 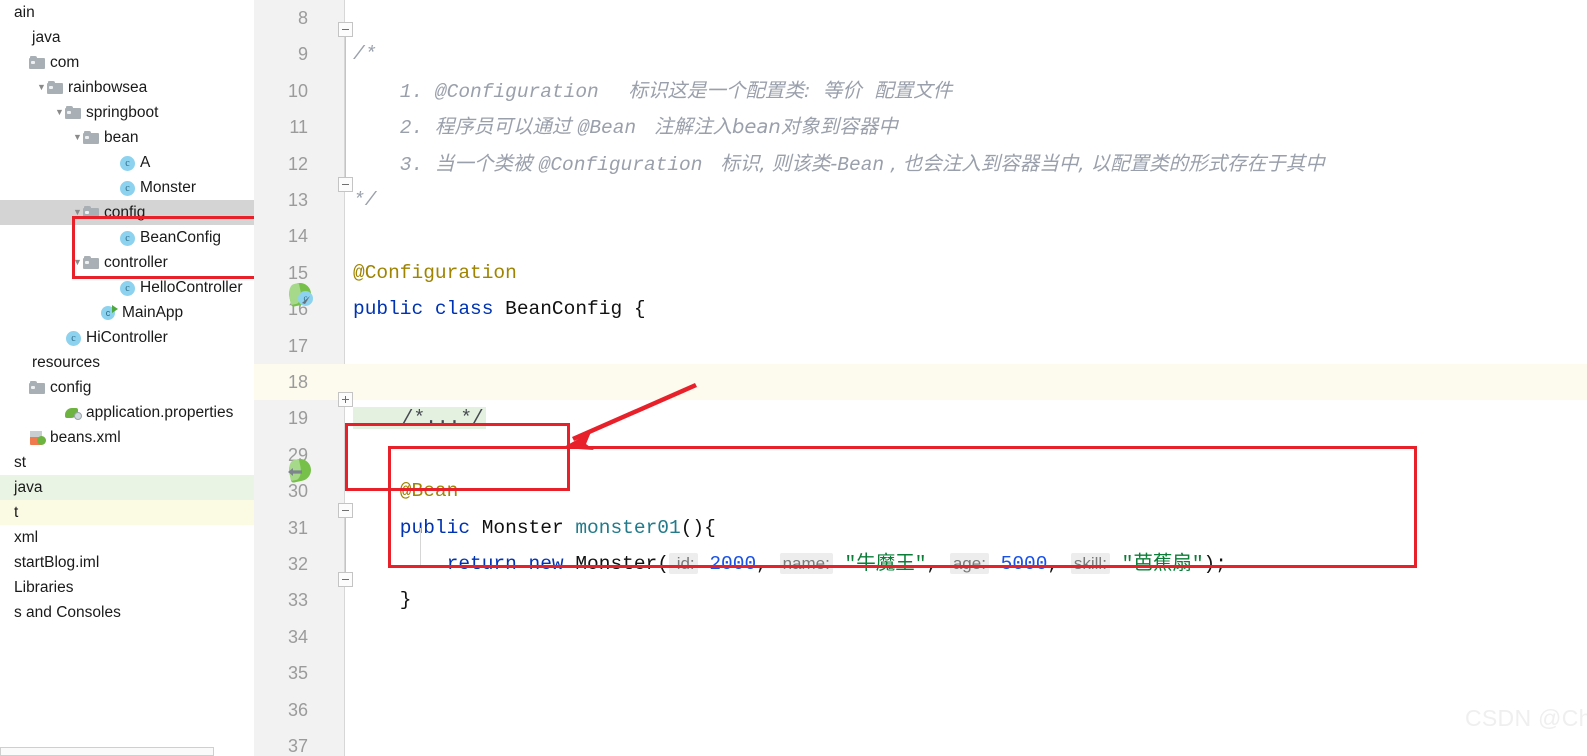 I want to click on spring-bean-gutter-icon-class: c, so click(x=300, y=294).